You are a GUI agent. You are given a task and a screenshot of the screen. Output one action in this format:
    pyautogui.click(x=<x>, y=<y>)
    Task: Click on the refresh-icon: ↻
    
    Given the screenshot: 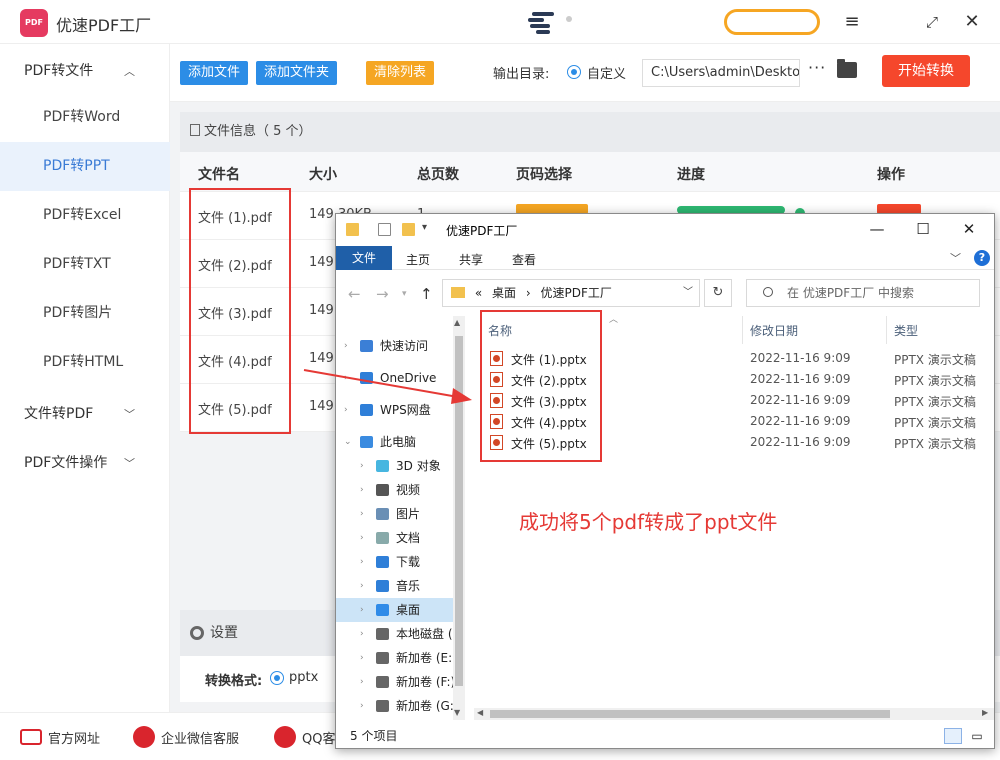 What is the action you would take?
    pyautogui.click(x=718, y=293)
    